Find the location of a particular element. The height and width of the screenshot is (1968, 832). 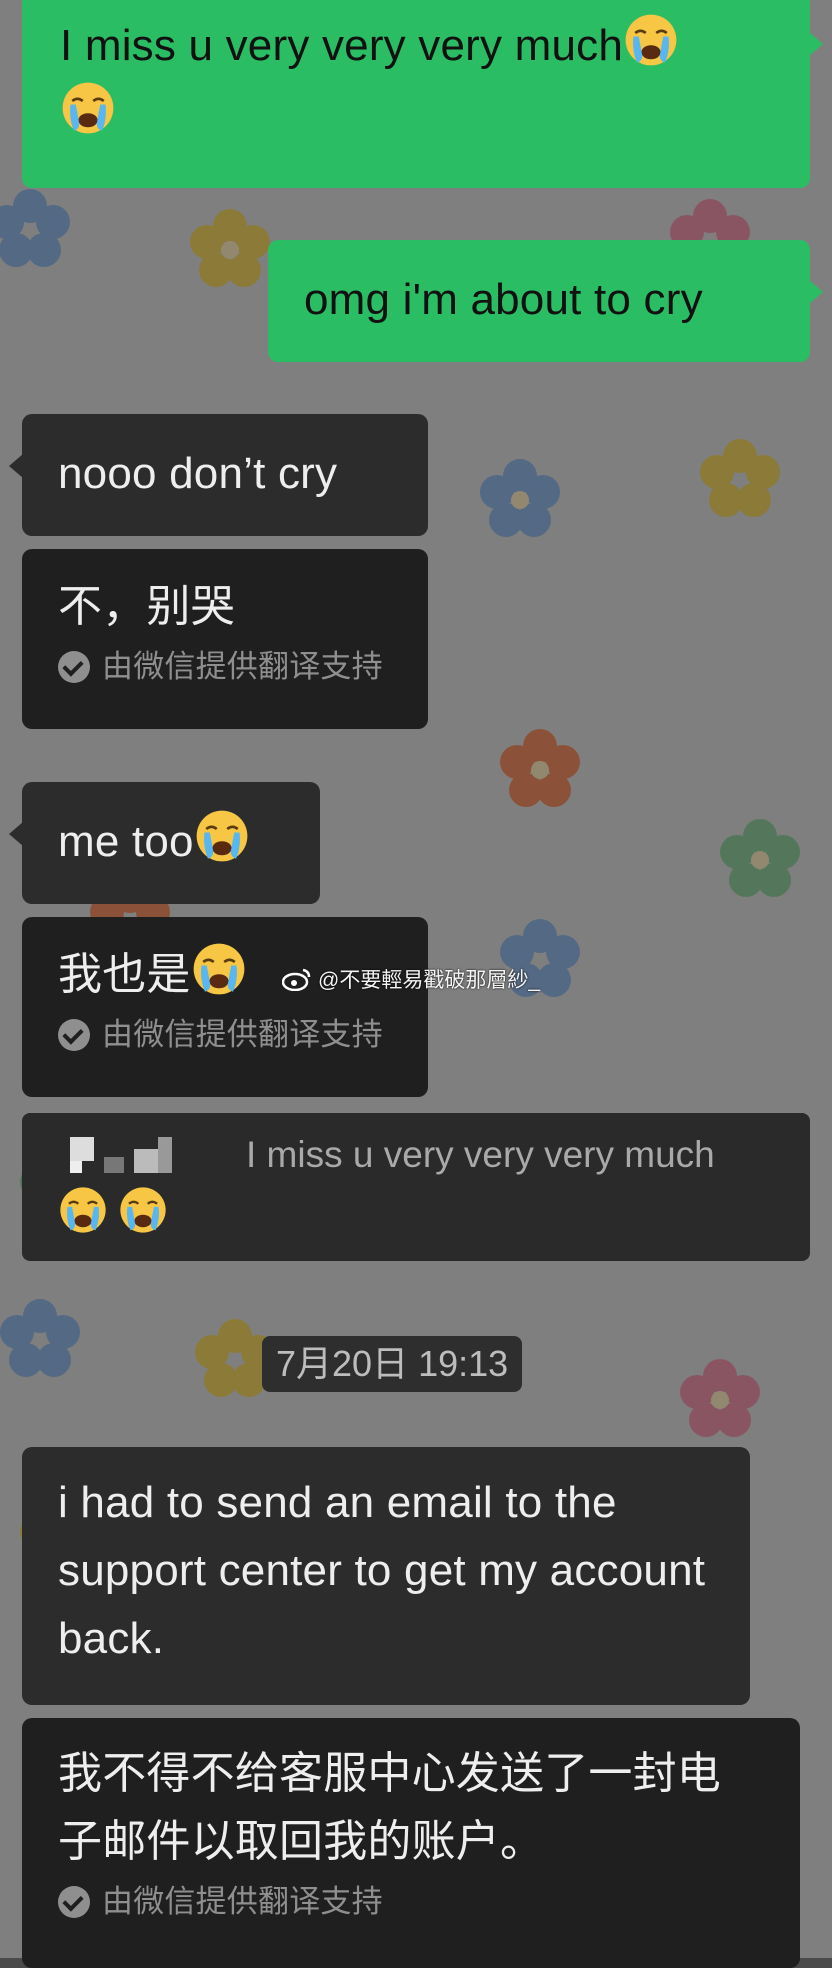

sent-message-bubble: omg i'm about to cry is located at coordinates (545, 301).